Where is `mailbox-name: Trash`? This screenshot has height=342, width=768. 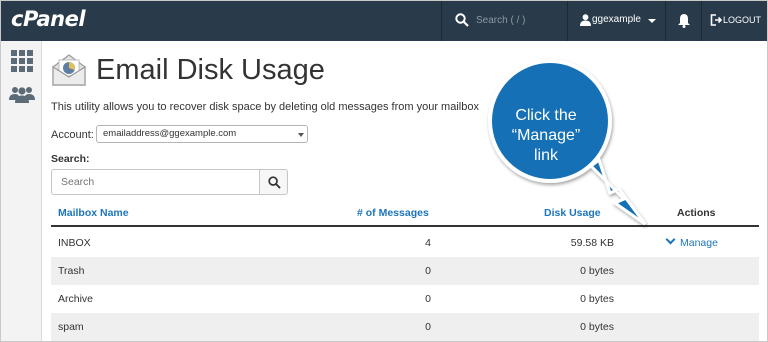
mailbox-name: Trash is located at coordinates (71, 271).